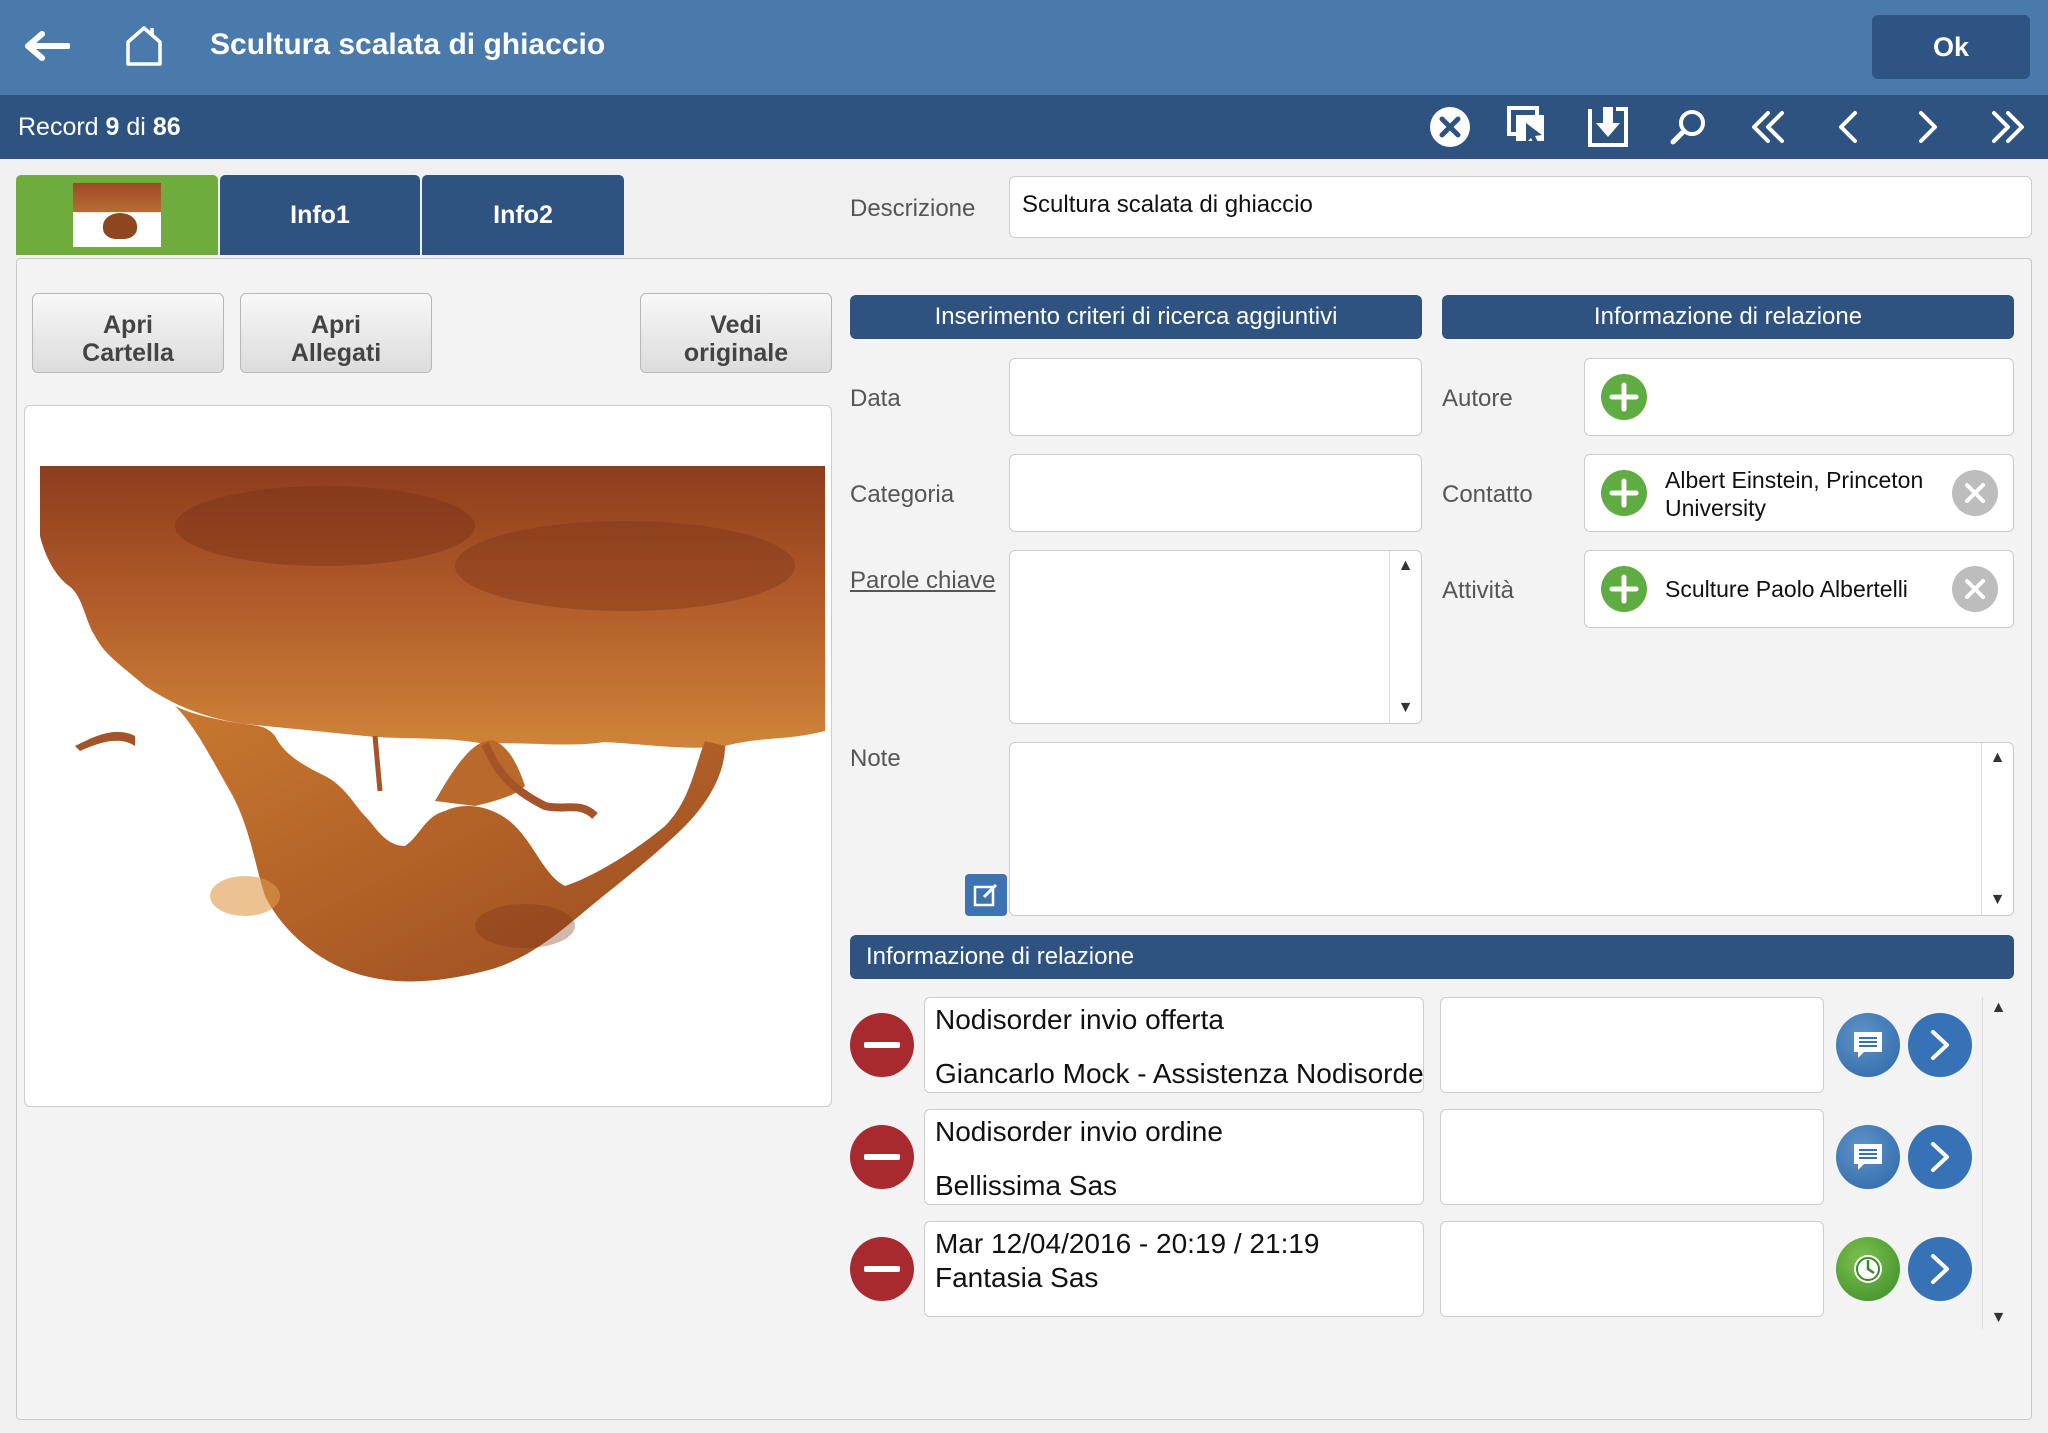 This screenshot has height=1433, width=2048. Describe the element at coordinates (902, 494) in the screenshot. I see `category-label: Categoria` at that location.